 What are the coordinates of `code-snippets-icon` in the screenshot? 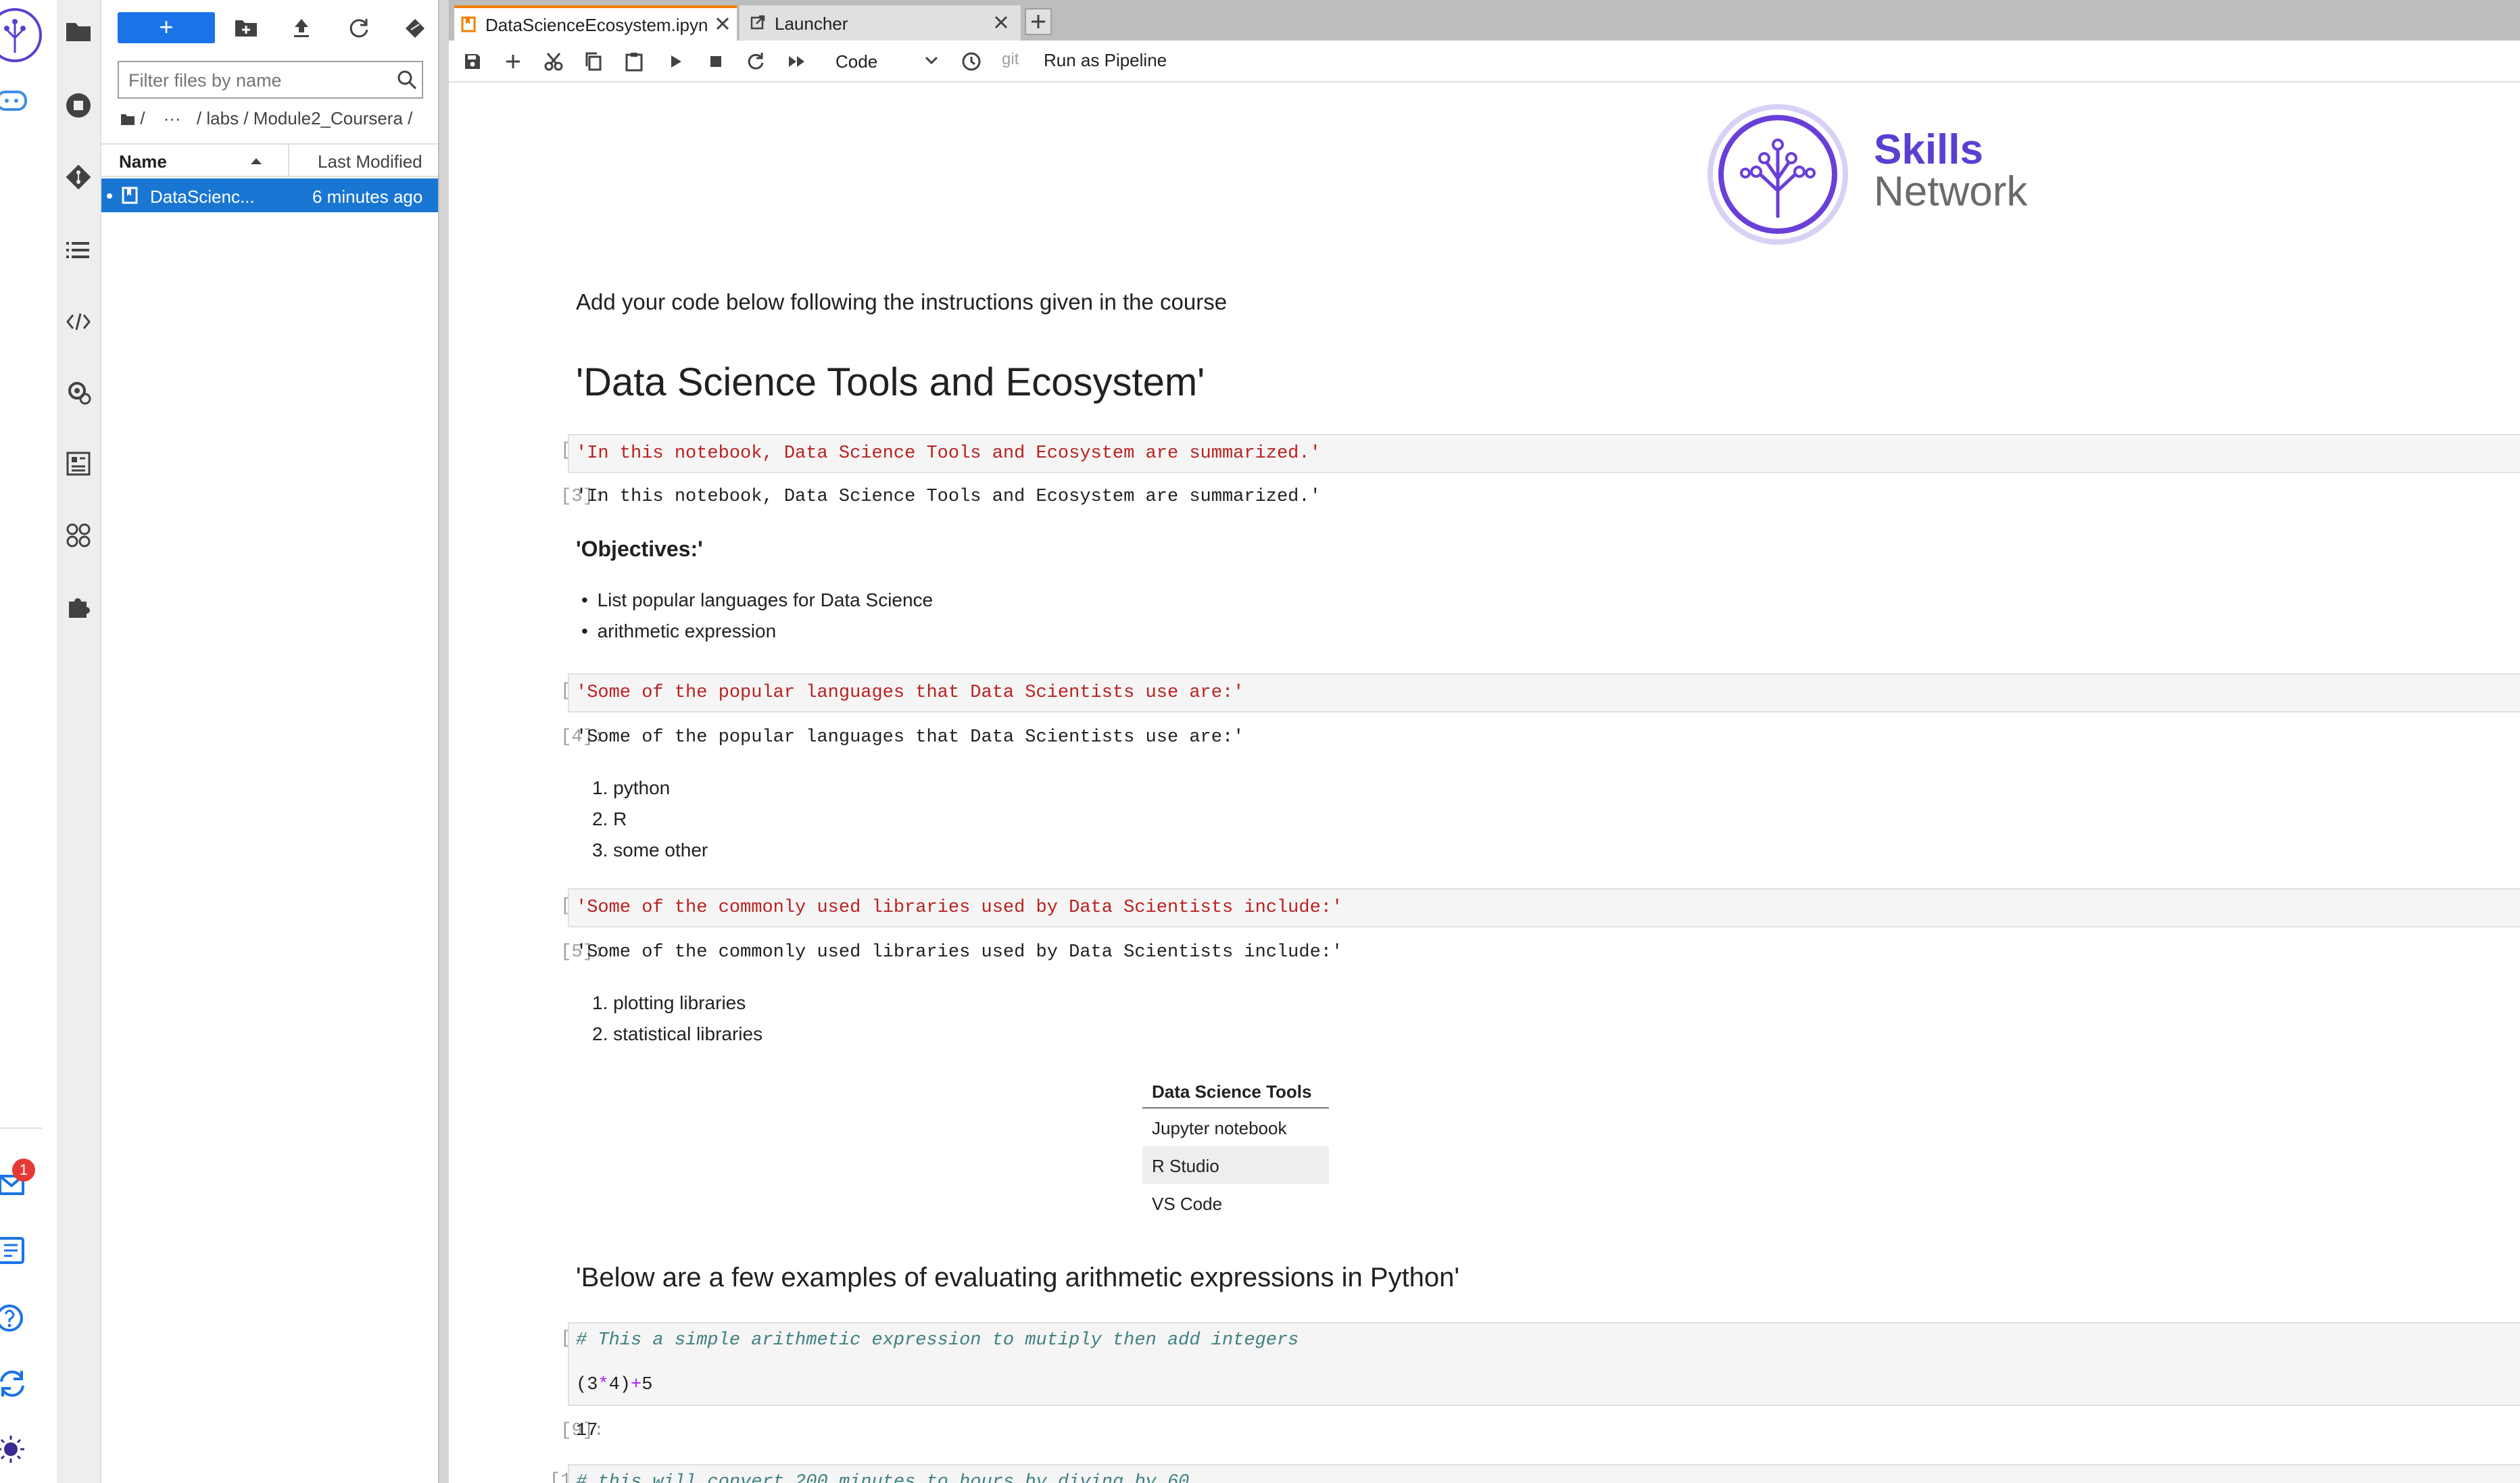 It's located at (79, 322).